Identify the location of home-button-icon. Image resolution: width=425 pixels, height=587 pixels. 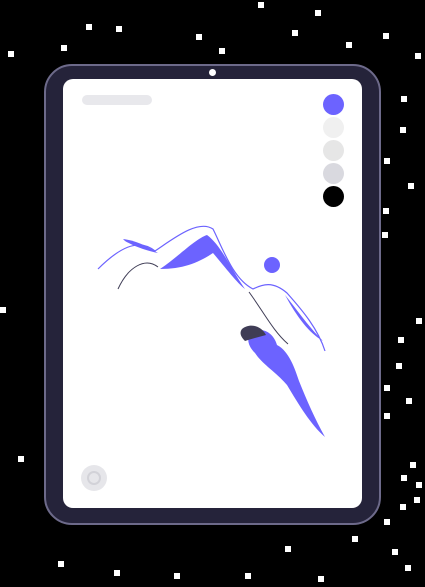
(94, 478).